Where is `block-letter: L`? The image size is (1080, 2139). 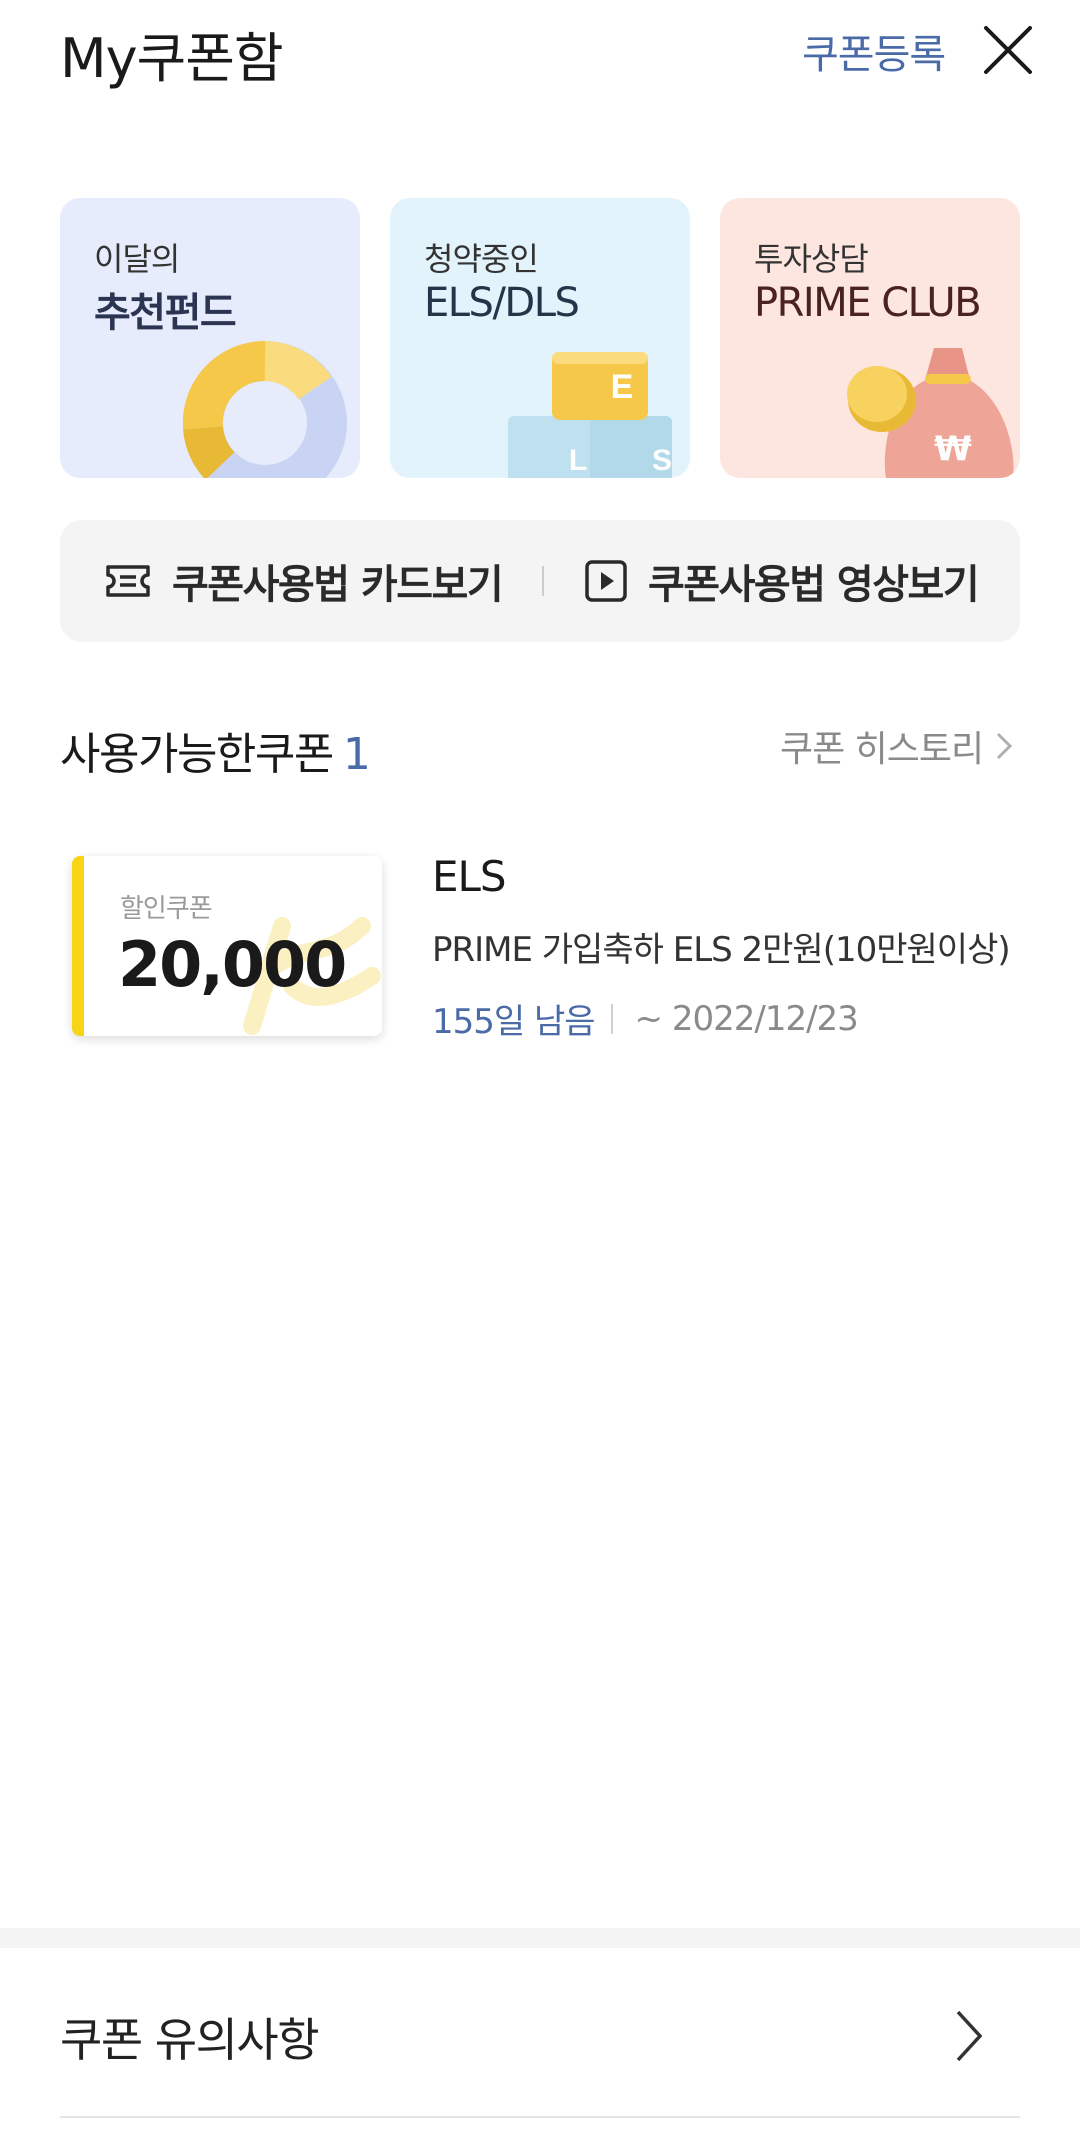 block-letter: L is located at coordinates (578, 460).